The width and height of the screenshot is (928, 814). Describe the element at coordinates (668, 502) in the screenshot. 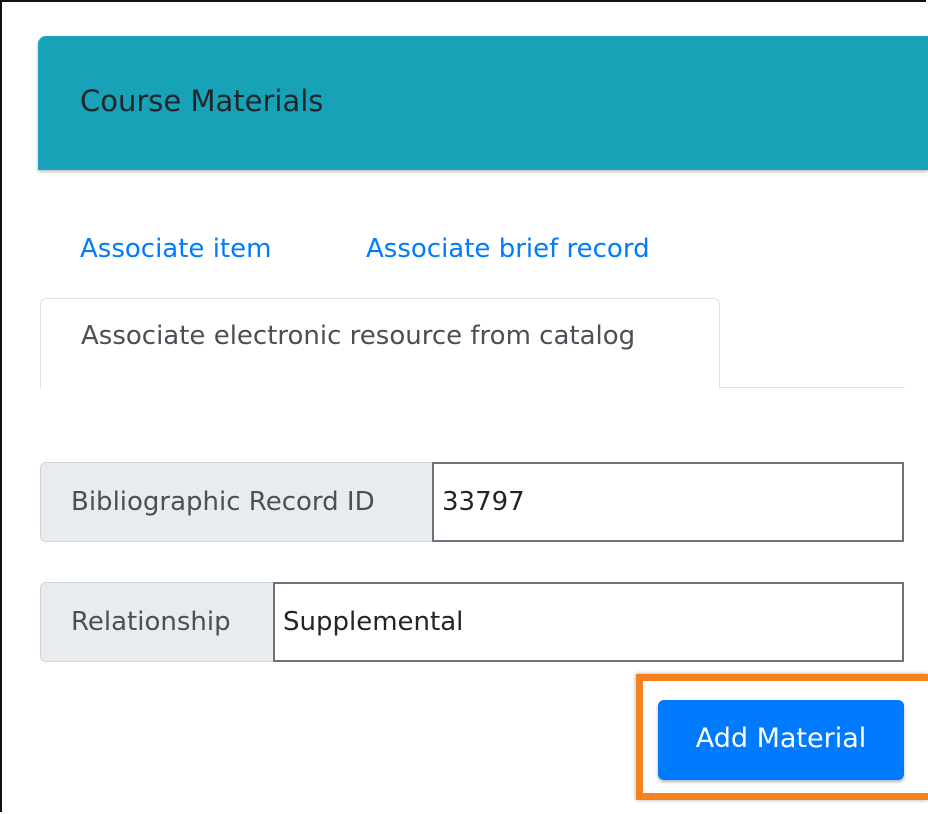

I see `bib-record-id-input: 33797` at that location.